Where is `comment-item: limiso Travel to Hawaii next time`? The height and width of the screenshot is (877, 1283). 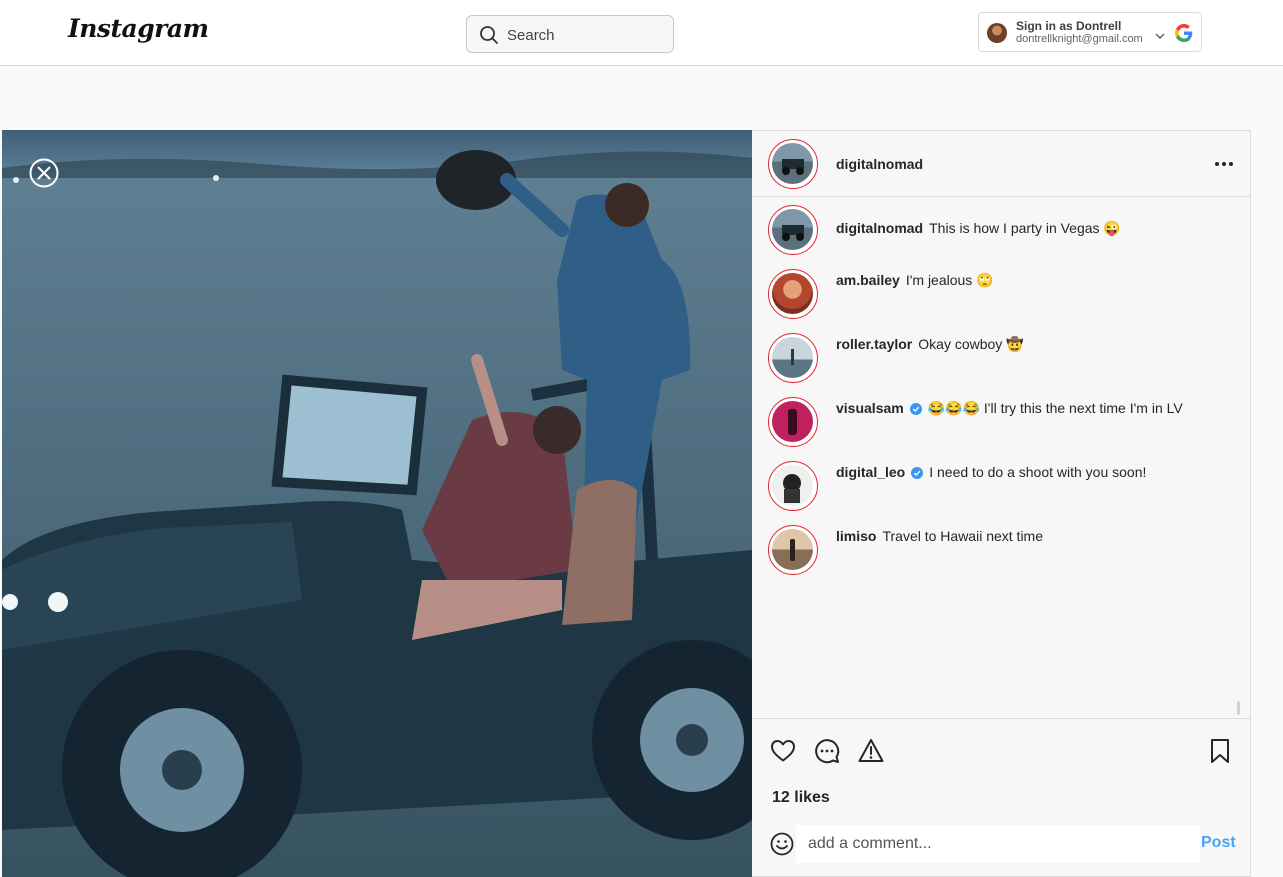 comment-item: limiso Travel to Hawaii next time is located at coordinates (1001, 553).